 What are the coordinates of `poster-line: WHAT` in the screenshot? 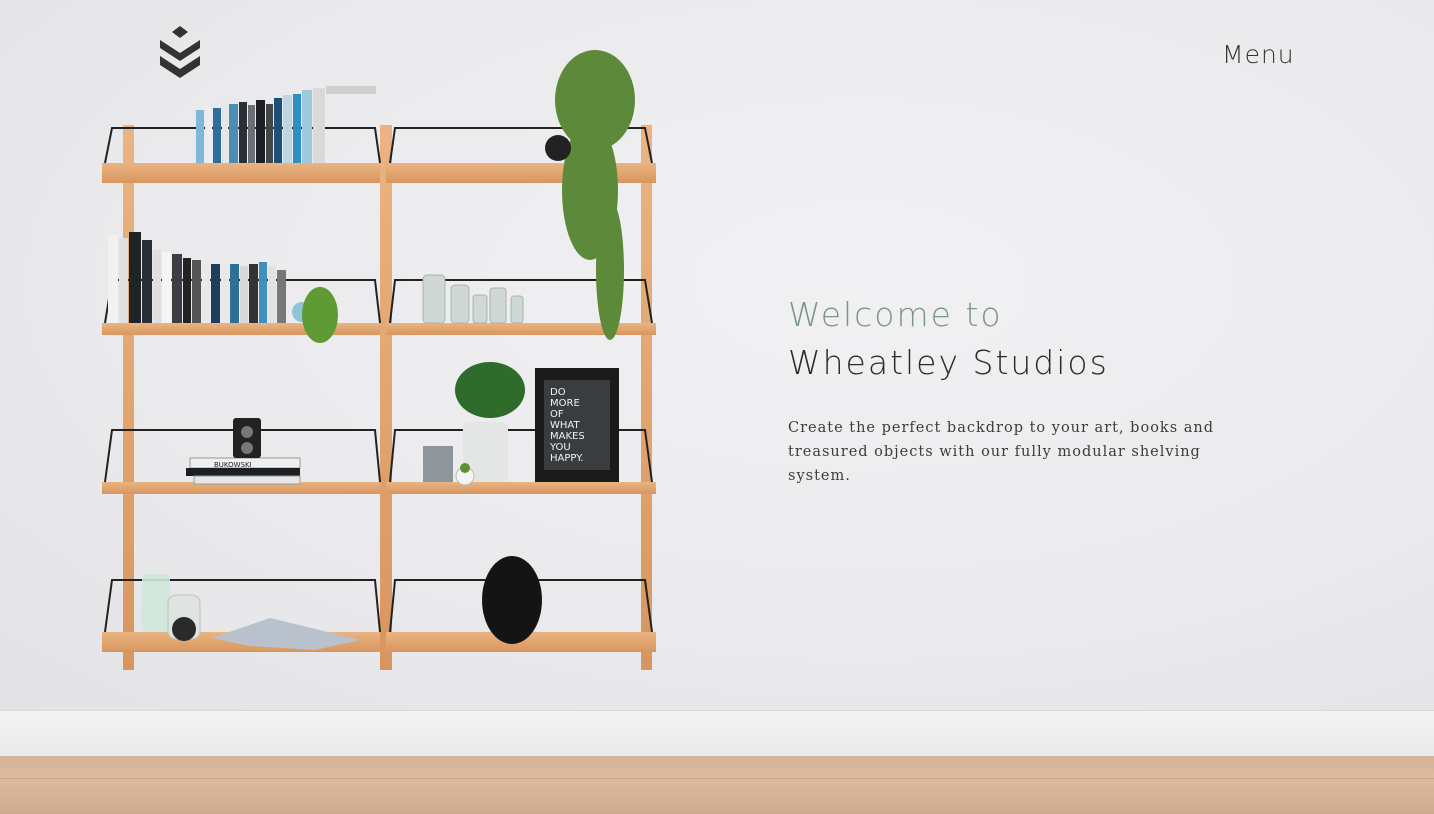 It's located at (565, 425).